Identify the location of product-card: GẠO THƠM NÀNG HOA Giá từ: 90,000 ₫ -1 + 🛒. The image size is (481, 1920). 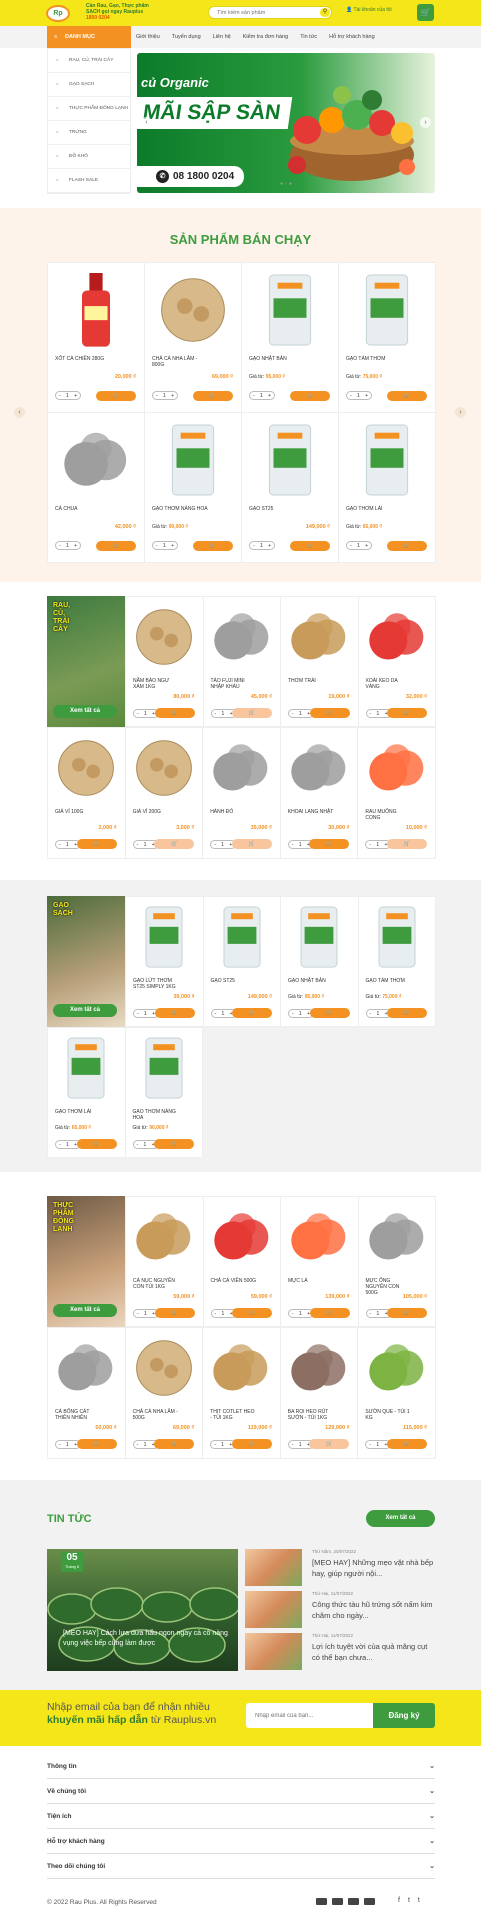
(163, 1092).